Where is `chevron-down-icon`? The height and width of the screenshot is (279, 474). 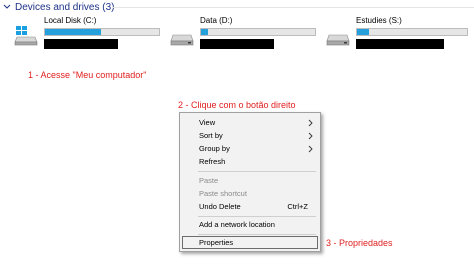 chevron-down-icon is located at coordinates (7, 6).